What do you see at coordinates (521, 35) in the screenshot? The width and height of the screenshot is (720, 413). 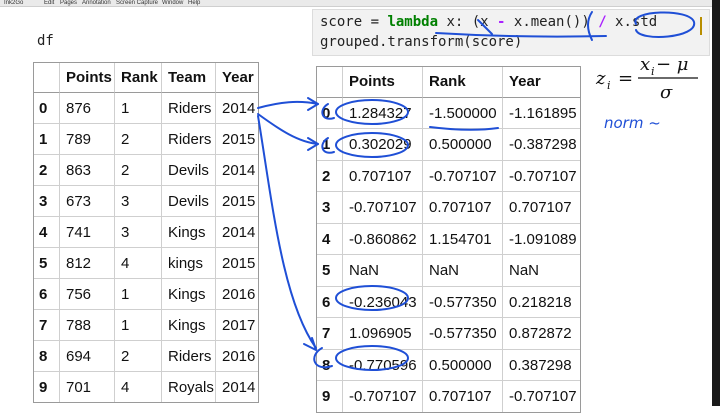 I see `pen-underline-code` at bounding box center [521, 35].